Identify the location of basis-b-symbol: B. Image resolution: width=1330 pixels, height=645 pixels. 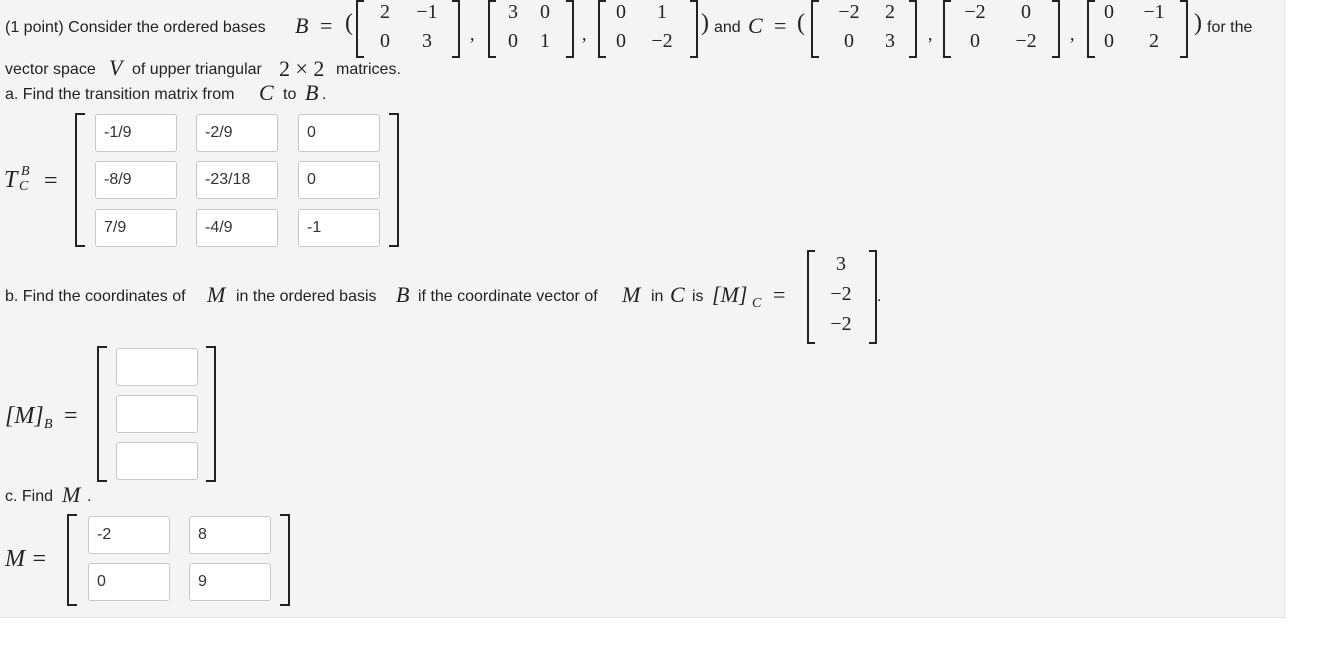
(302, 25).